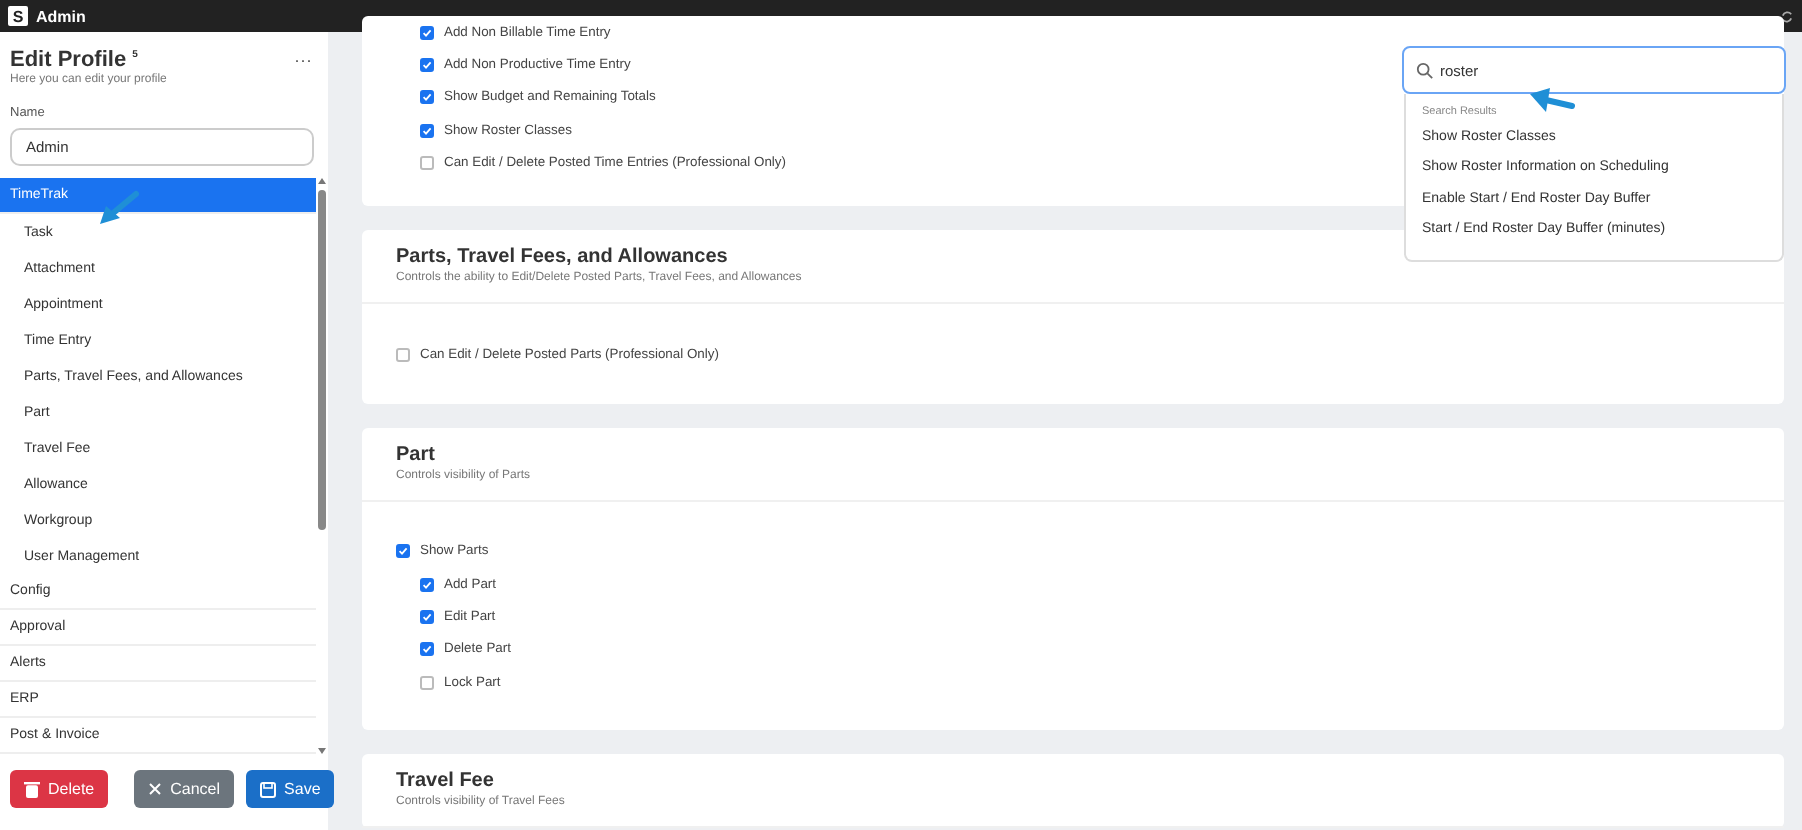 Image resolution: width=1802 pixels, height=830 pixels. I want to click on section-title: Travel Fee, so click(446, 781).